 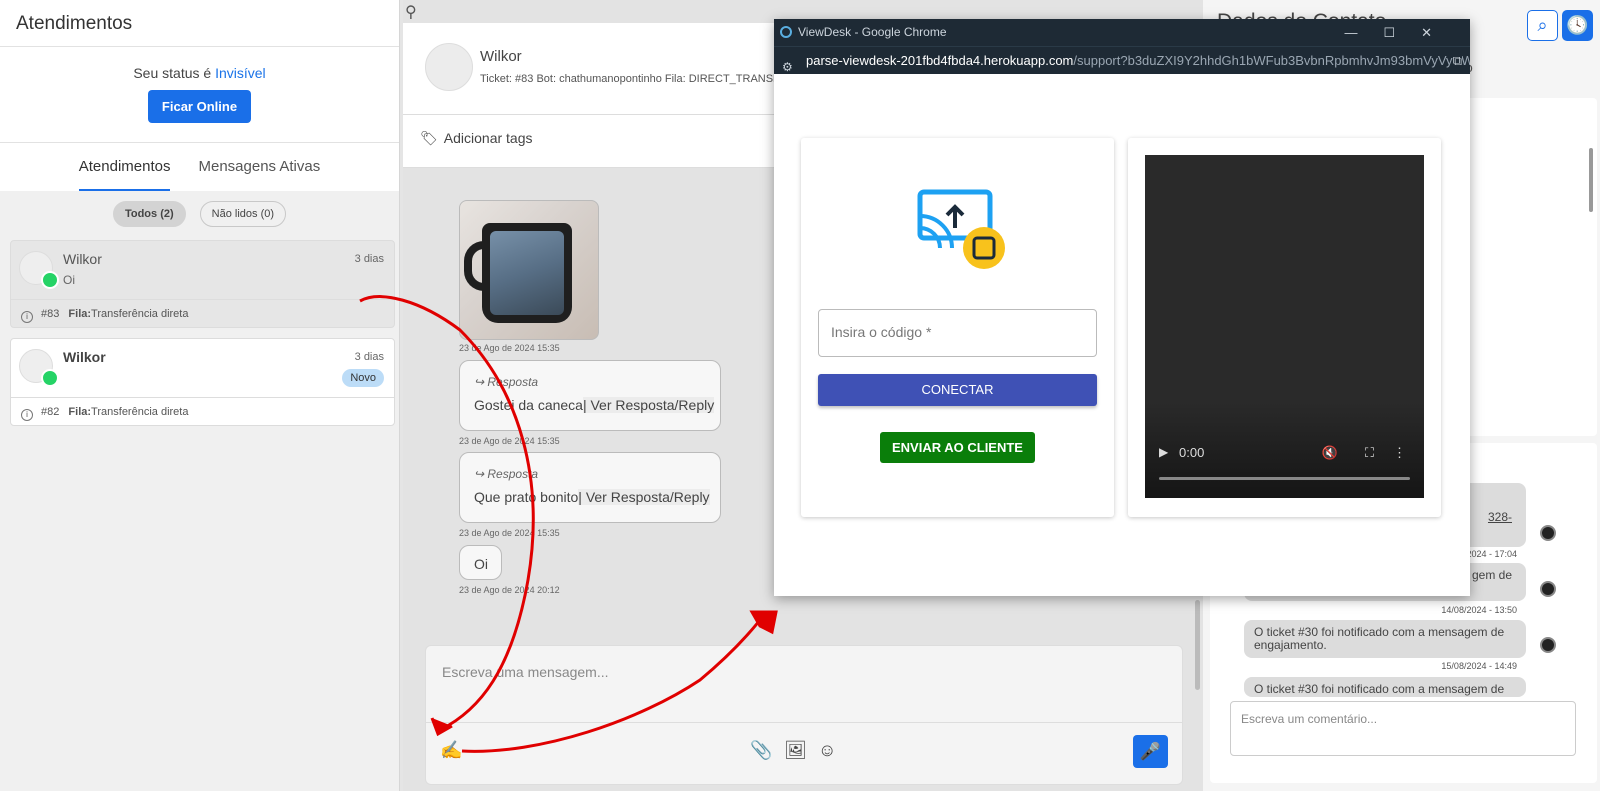 What do you see at coordinates (1439, 32) in the screenshot?
I see `close-icon: ✕` at bounding box center [1439, 32].